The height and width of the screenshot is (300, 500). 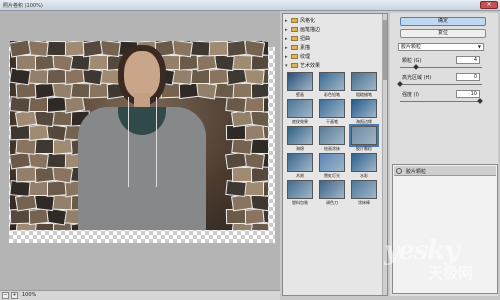 What do you see at coordinates (305, 48) in the screenshot?
I see `effect-category-label: 素描` at bounding box center [305, 48].